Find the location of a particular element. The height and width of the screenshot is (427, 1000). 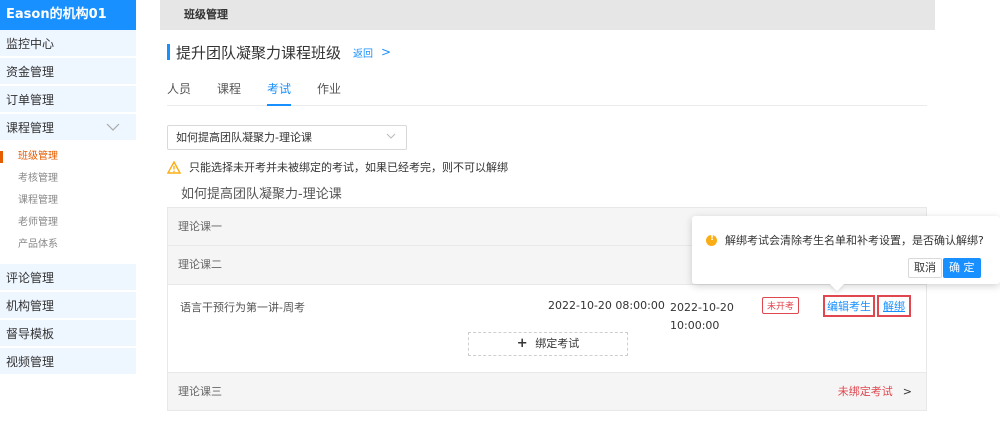

unbind-exam-button: 解绑 is located at coordinates (894, 306).